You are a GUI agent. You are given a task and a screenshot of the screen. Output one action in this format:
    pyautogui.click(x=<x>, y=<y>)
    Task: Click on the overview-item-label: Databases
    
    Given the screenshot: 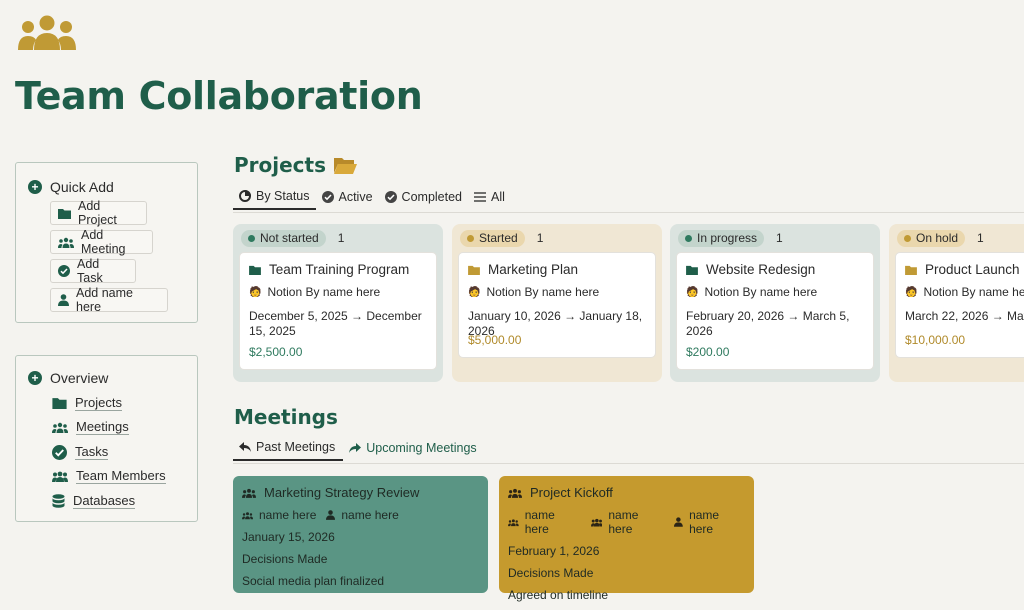 What is the action you would take?
    pyautogui.click(x=104, y=501)
    